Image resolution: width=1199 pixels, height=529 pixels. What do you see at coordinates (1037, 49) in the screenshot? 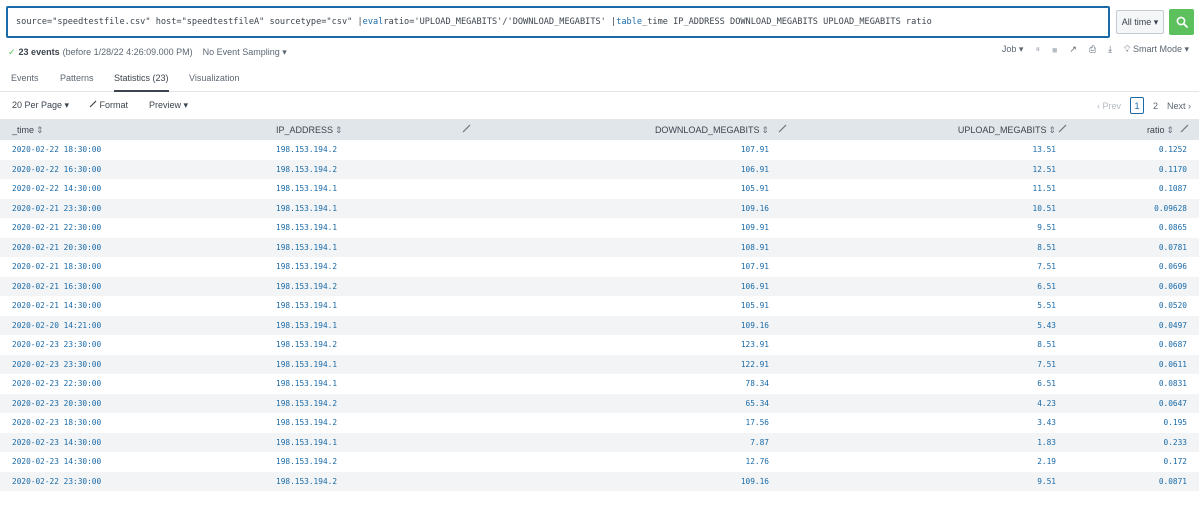
I see `pause-icon: ⏸` at bounding box center [1037, 49].